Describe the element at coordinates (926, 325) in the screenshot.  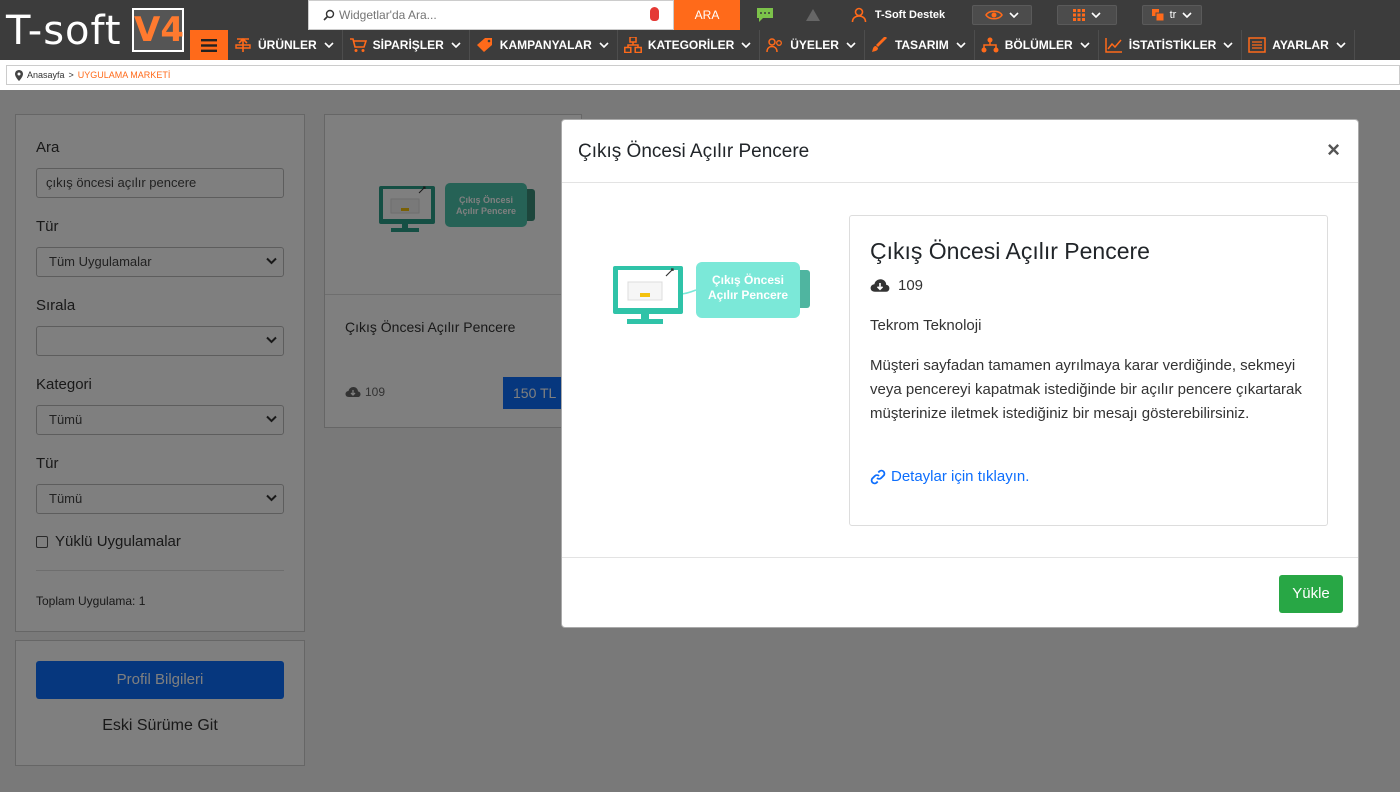
I see `app-vendor: Tekrom Teknoloji` at that location.